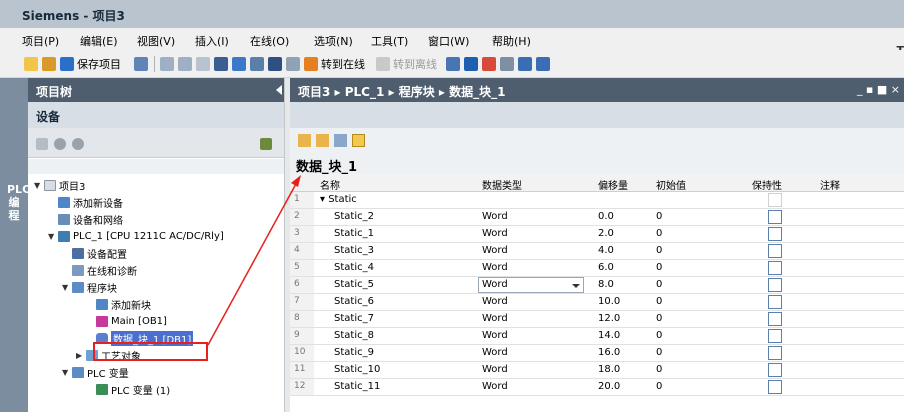  Describe the element at coordinates (489, 64) in the screenshot. I see `stop-cpu-button` at that location.